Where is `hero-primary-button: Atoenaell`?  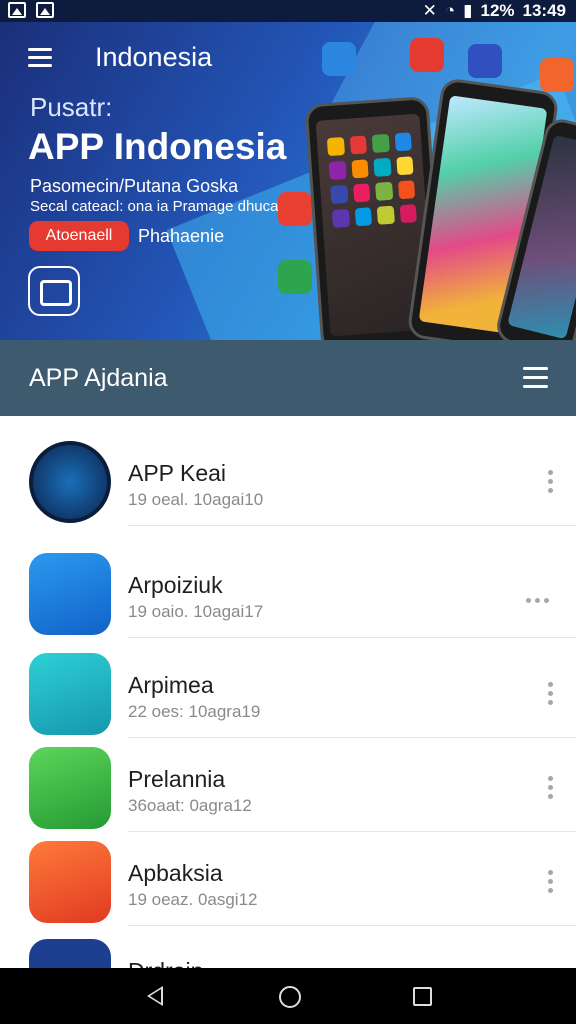 hero-primary-button: Atoenaell is located at coordinates (79, 236).